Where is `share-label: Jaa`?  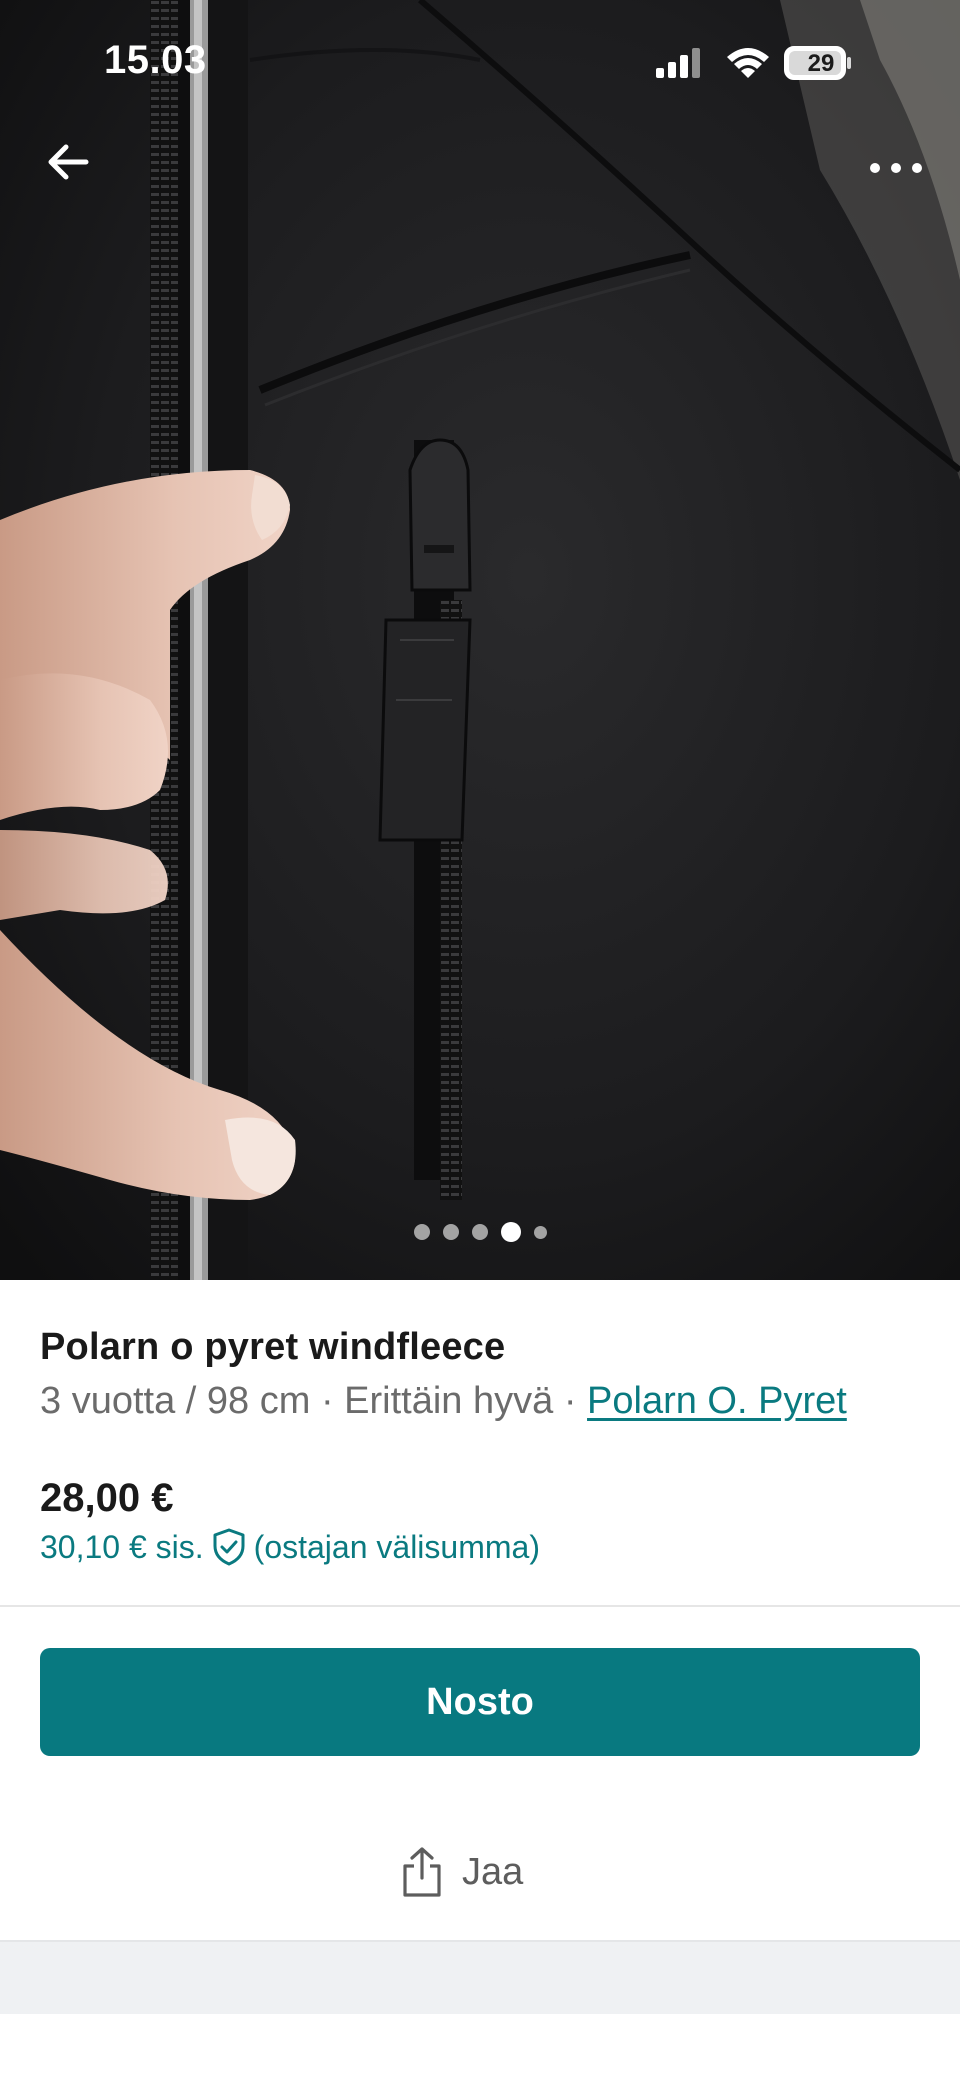 share-label: Jaa is located at coordinates (493, 1871).